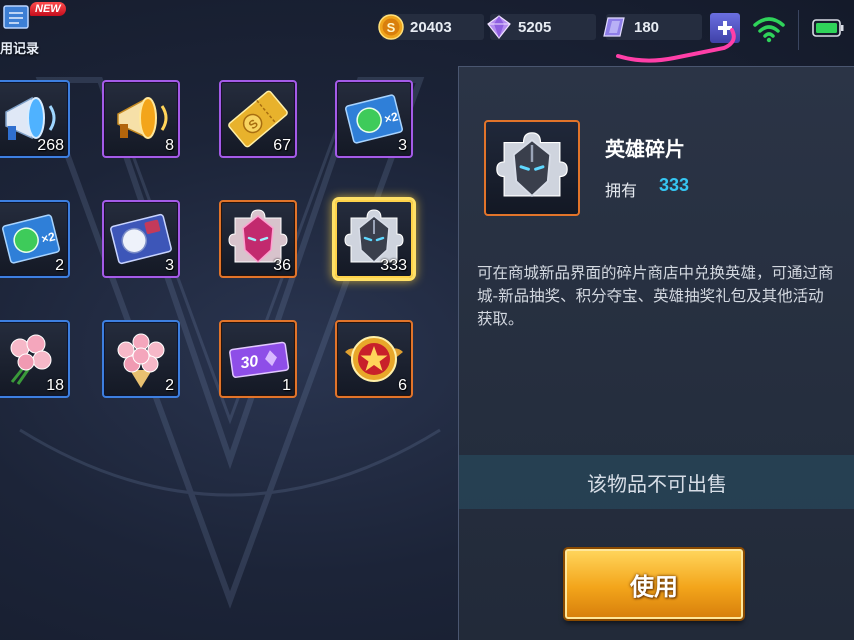  Describe the element at coordinates (20, 49) in the screenshot. I see `usage-record-label: 用记录` at that location.